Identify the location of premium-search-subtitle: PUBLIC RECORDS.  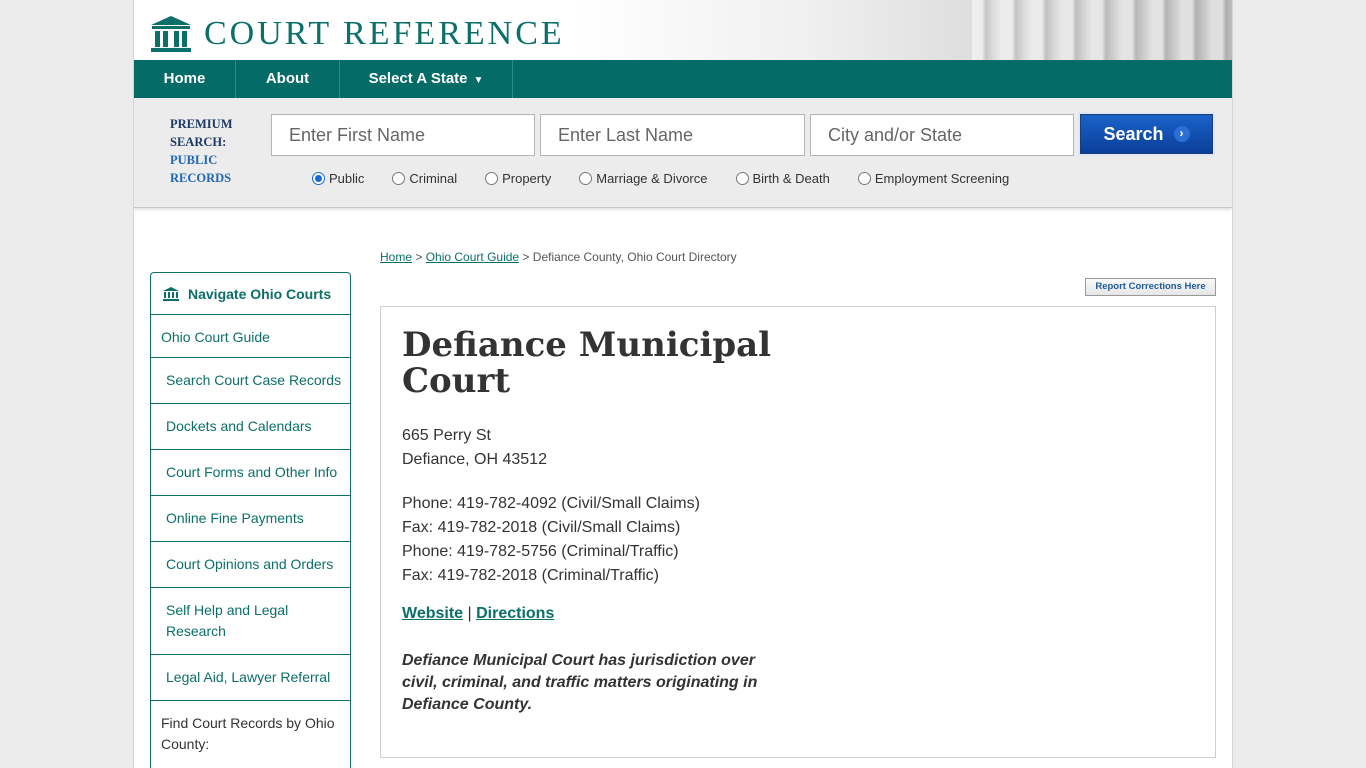
(201, 169).